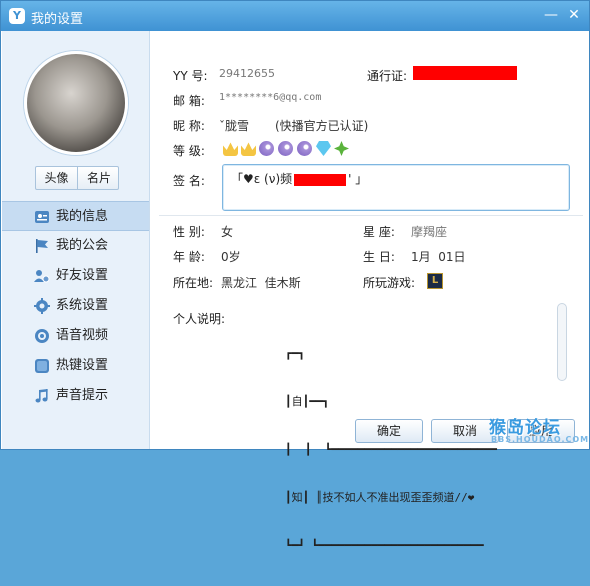 The height and width of the screenshot is (586, 590). What do you see at coordinates (537, 431) in the screenshot?
I see `forum-watermark: 猴岛论坛 BBS.HOUDAO.COM` at bounding box center [537, 431].